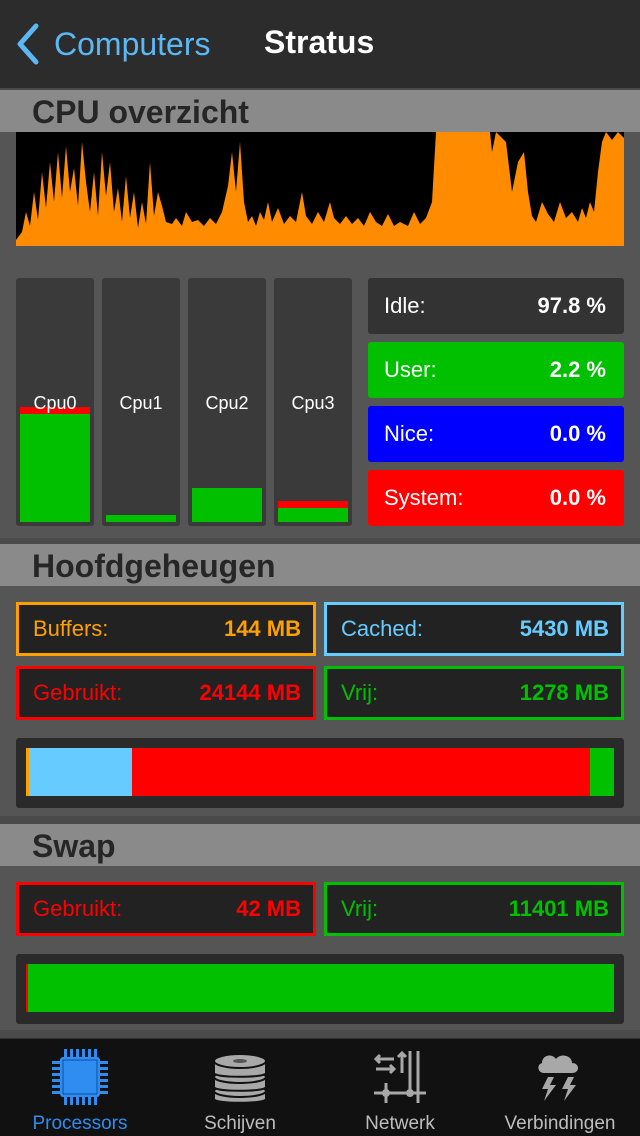 Image resolution: width=640 pixels, height=1136 pixels. I want to click on cpu-core-bar: Cpu3, so click(313, 402).